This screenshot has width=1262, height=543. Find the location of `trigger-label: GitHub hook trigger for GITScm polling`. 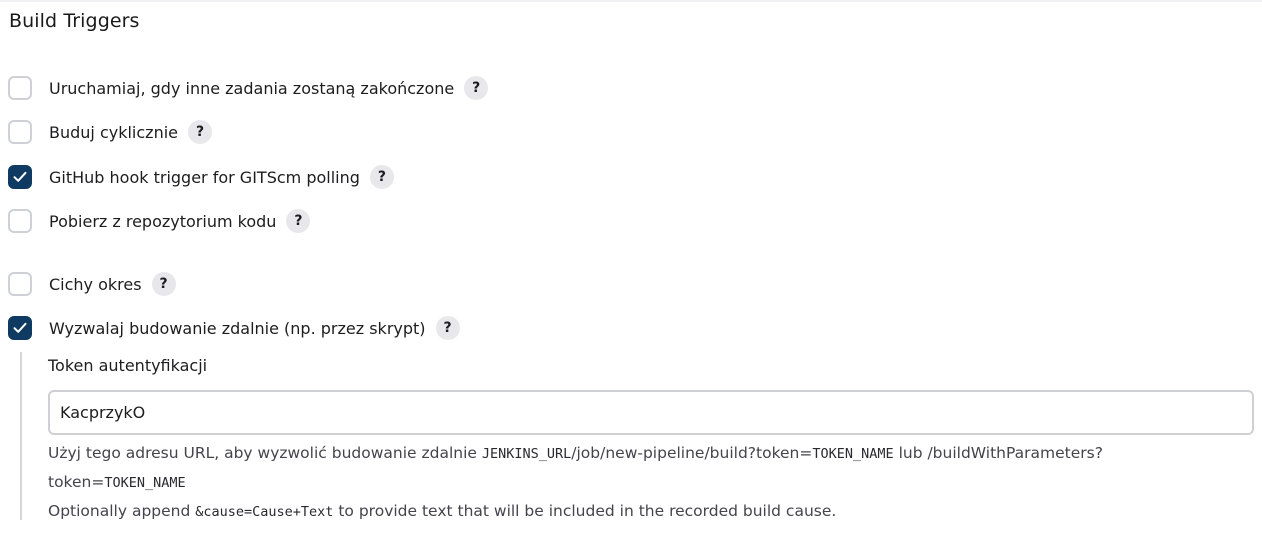

trigger-label: GitHub hook trigger for GITScm polling is located at coordinates (204, 177).